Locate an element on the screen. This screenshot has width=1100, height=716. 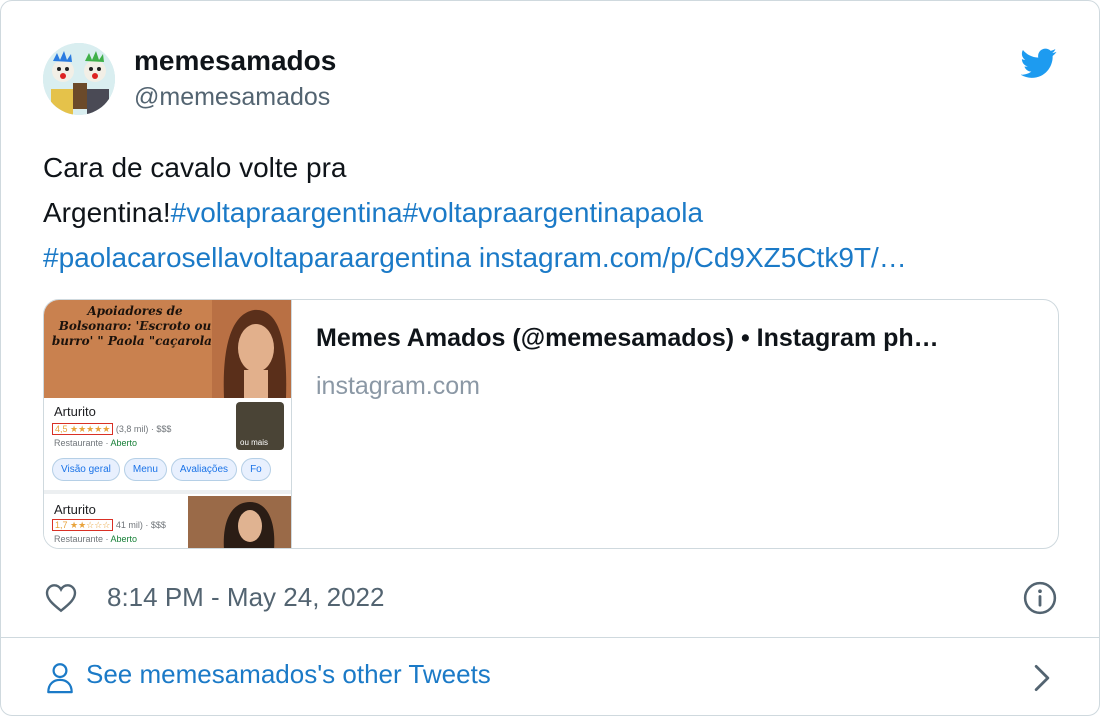
rating-stars: 1,7 ★★☆☆☆ is located at coordinates (83, 525).